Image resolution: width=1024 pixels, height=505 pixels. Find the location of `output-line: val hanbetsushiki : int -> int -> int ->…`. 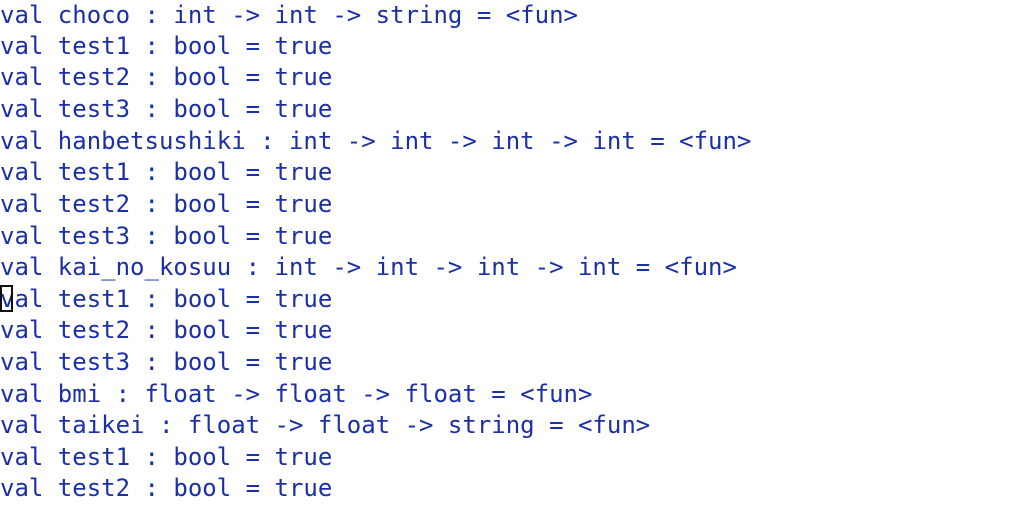

output-line: val hanbetsushiki : int -> int -> int ->… is located at coordinates (376, 141).